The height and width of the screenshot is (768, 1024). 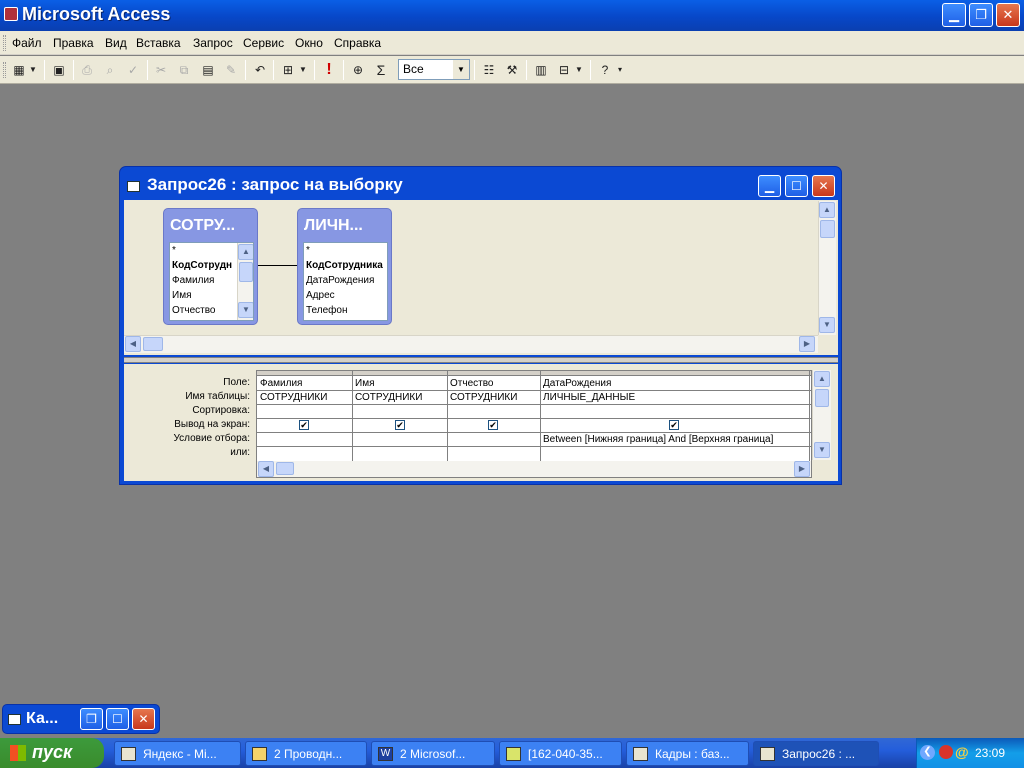 I want to click on menu-file: Файл, so click(x=27, y=43).